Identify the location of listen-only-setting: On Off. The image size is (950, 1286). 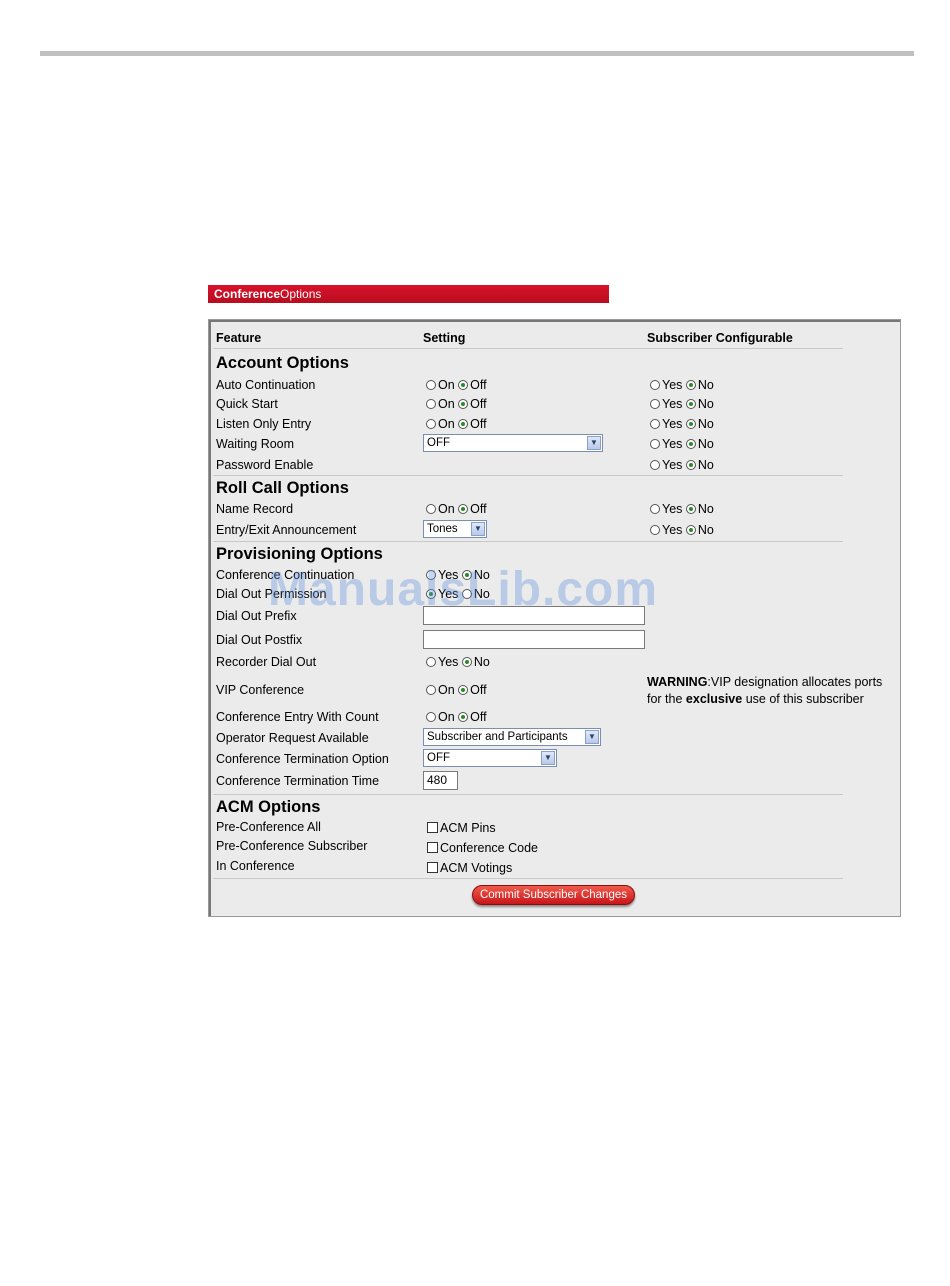
(456, 424).